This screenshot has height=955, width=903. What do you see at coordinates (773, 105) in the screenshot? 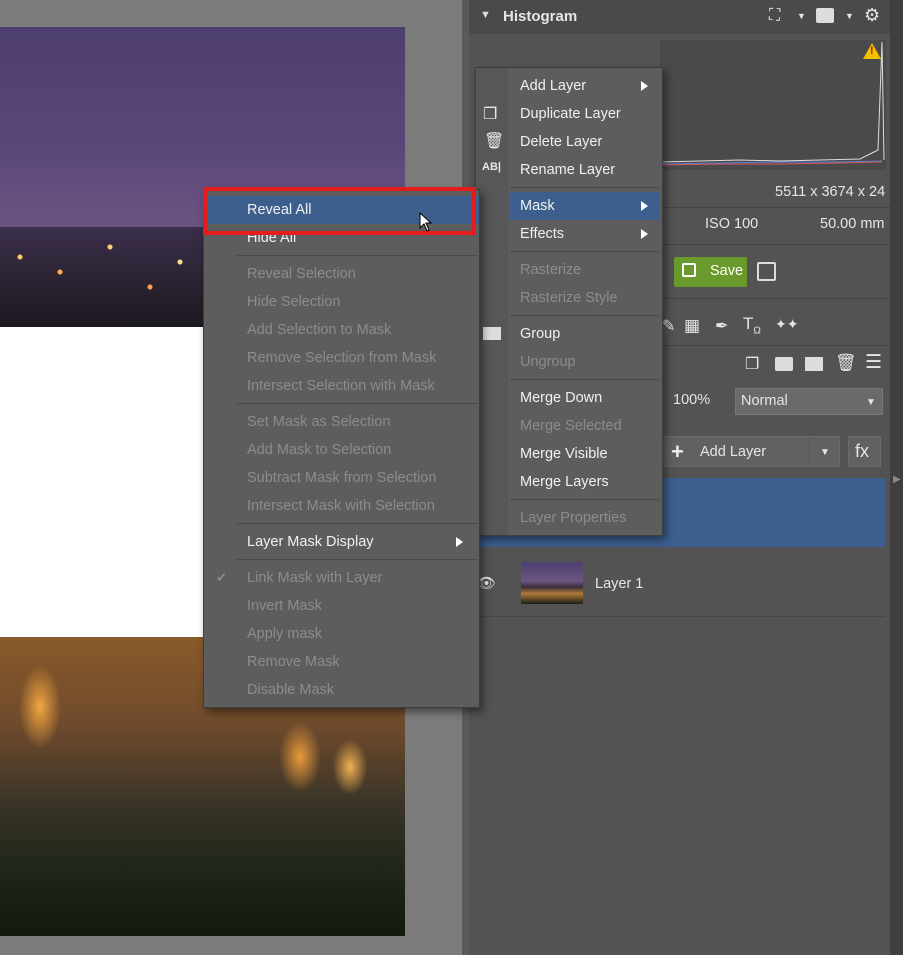
I see `histogram-graph: !` at bounding box center [773, 105].